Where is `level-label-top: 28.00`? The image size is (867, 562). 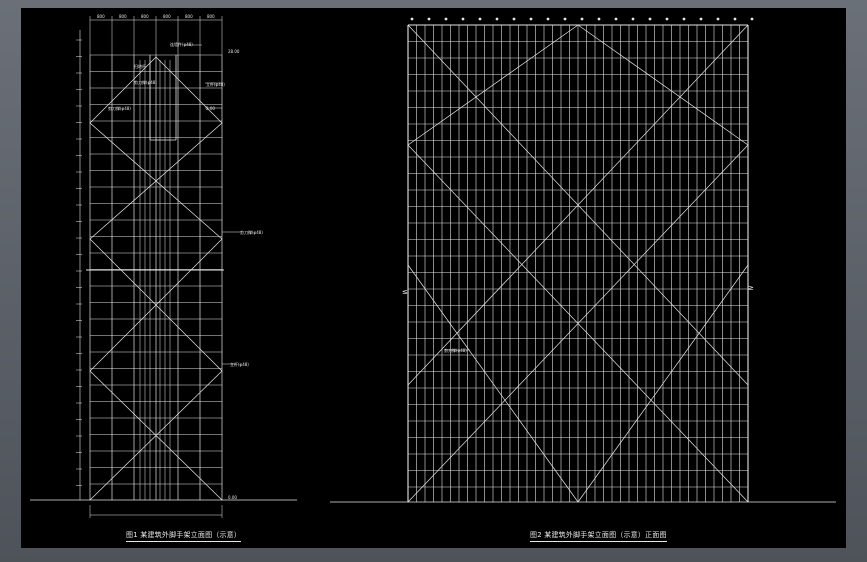 level-label-top: 28.00 is located at coordinates (234, 51).